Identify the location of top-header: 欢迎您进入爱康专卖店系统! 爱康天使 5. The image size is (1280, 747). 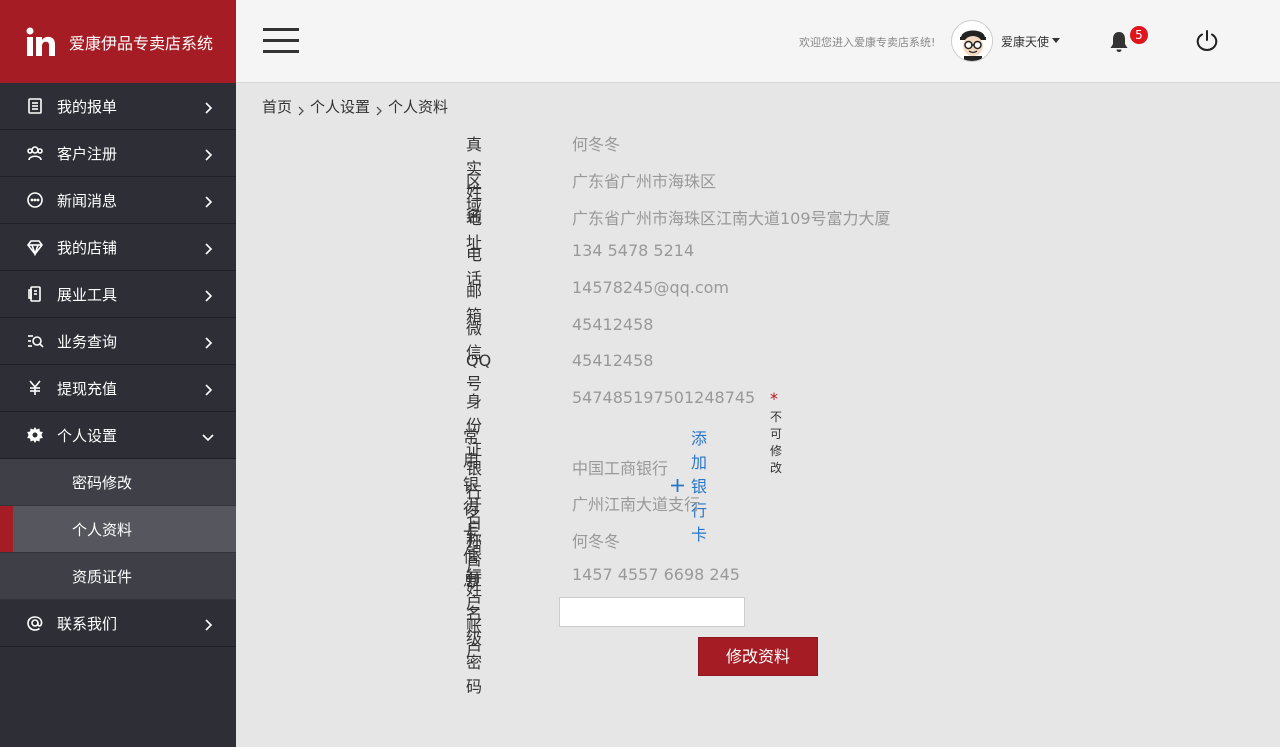
(758, 41).